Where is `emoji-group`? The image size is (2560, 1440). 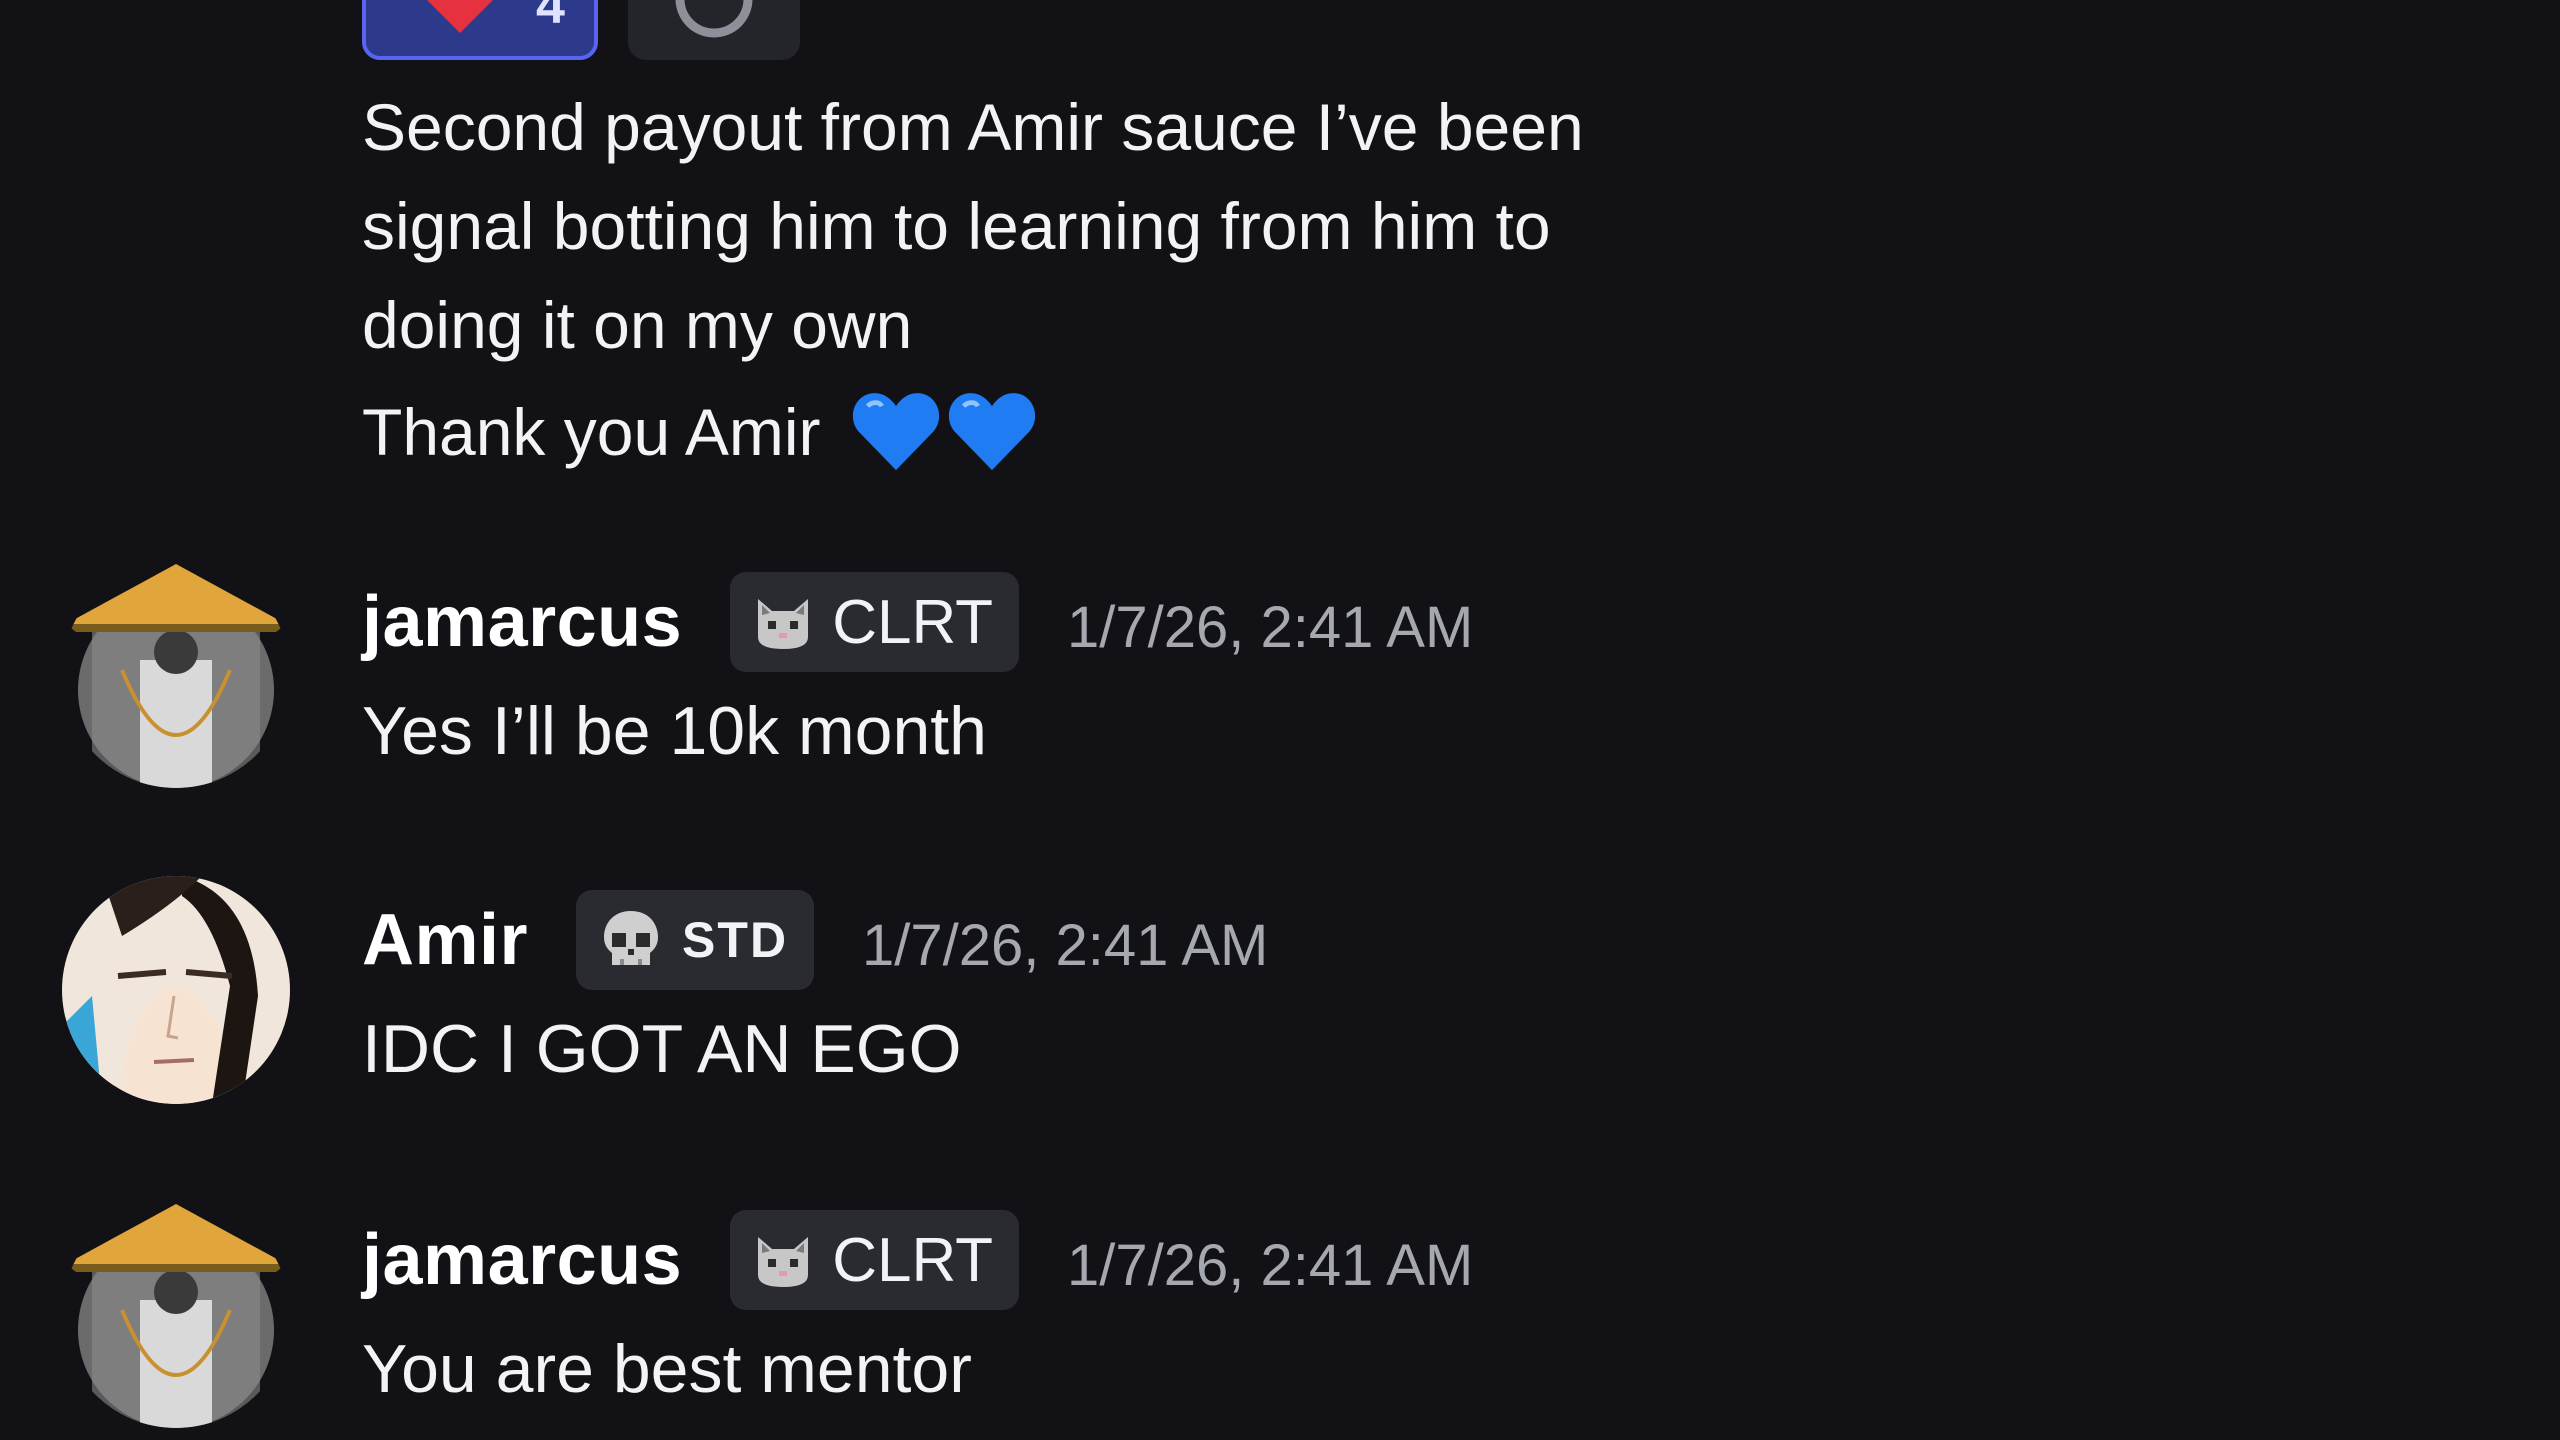
emoji-group is located at coordinates (944, 431).